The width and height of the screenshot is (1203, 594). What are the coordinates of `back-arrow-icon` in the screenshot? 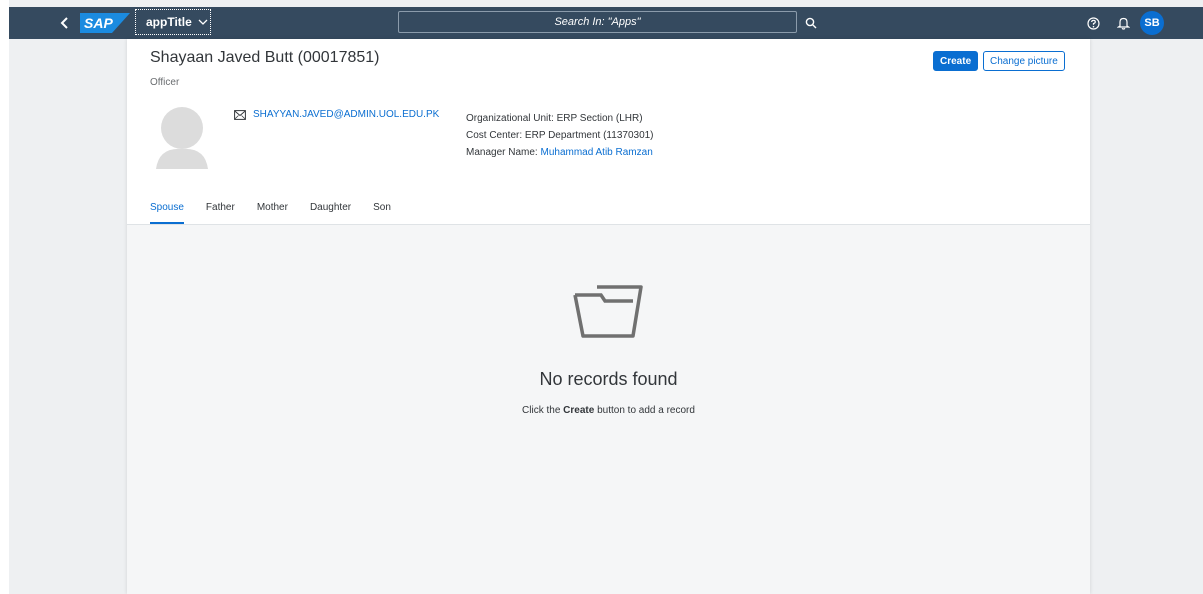 It's located at (64, 23).